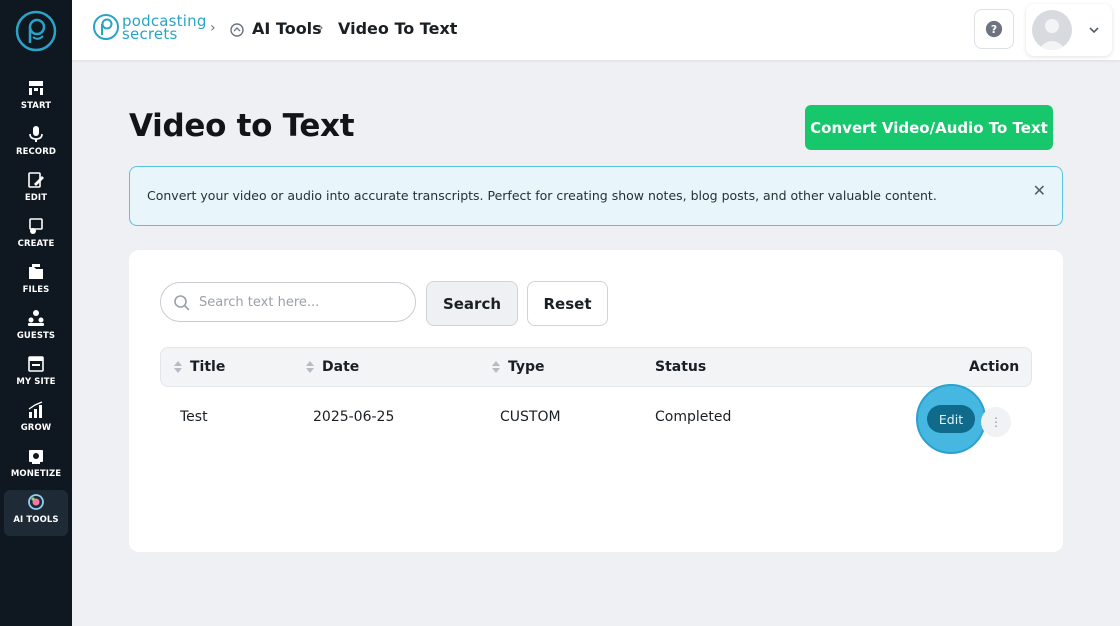 The height and width of the screenshot is (626, 1120). I want to click on sidebar-item-label: CREATE, so click(36, 244).